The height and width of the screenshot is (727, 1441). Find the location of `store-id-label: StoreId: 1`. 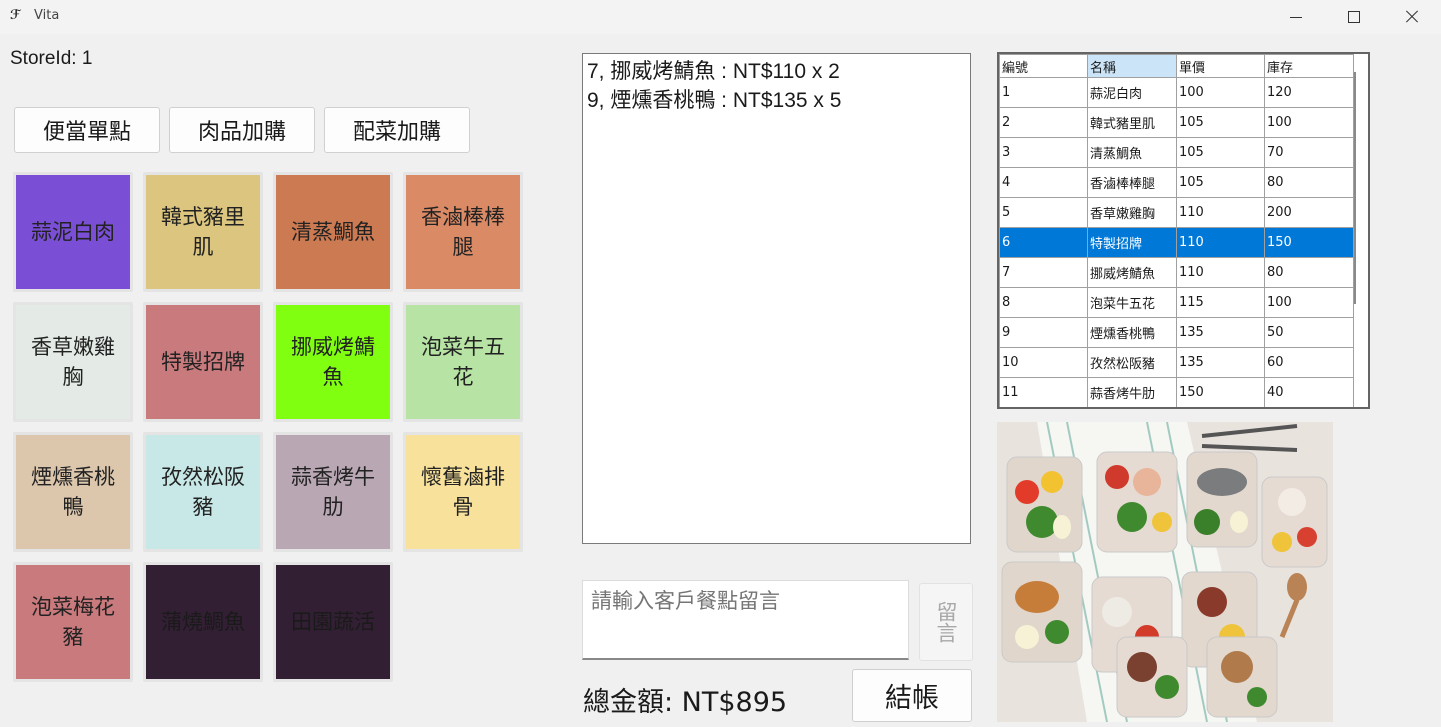

store-id-label: StoreId: 1 is located at coordinates (51, 58).